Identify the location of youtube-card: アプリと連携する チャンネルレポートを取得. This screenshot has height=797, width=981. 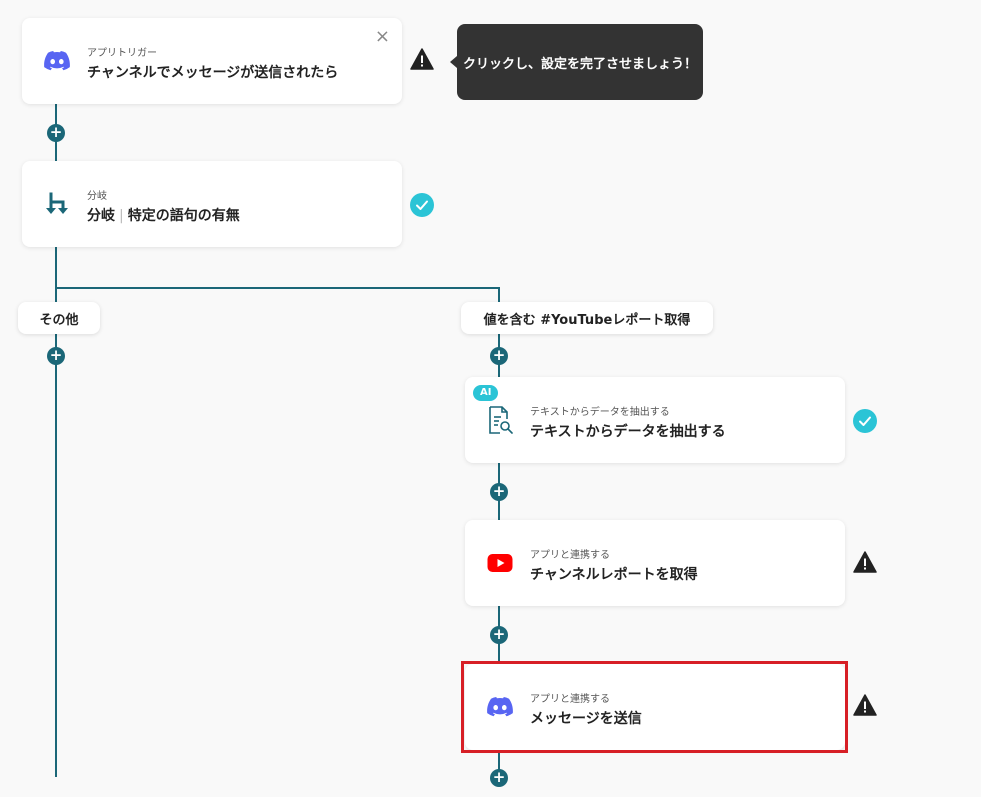
(655, 563).